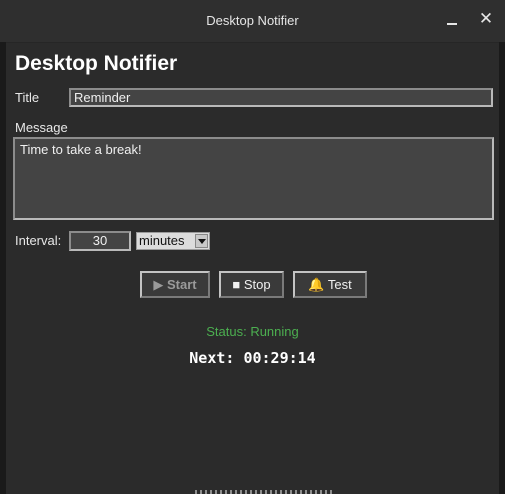  Describe the element at coordinates (175, 284) in the screenshot. I see `start-button: ▶ Start` at that location.